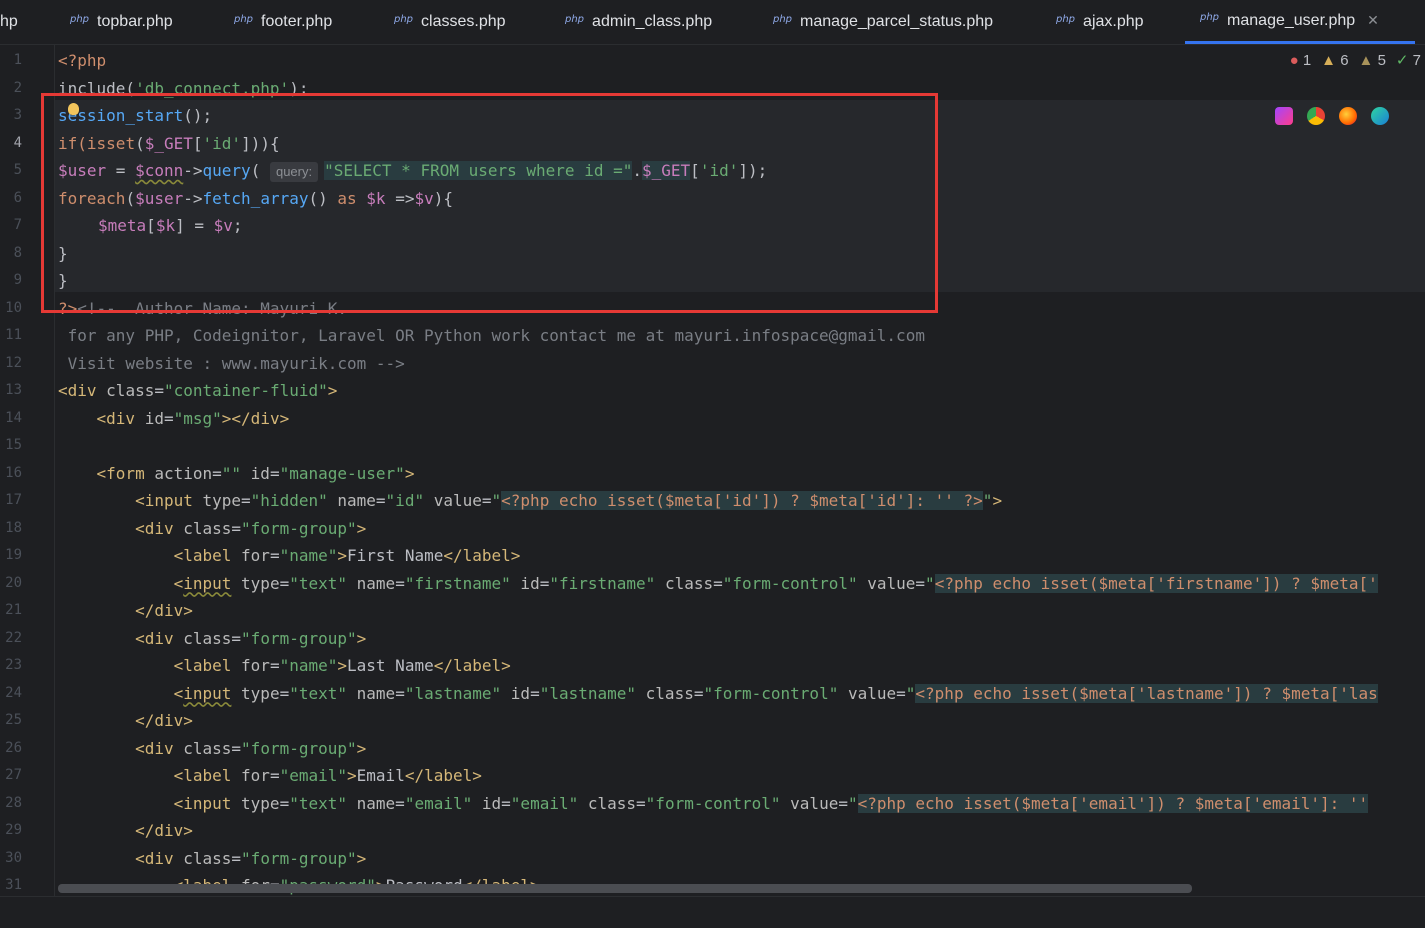  What do you see at coordinates (212, 639) in the screenshot?
I see `code-line-22: <div class="form-group">` at bounding box center [212, 639].